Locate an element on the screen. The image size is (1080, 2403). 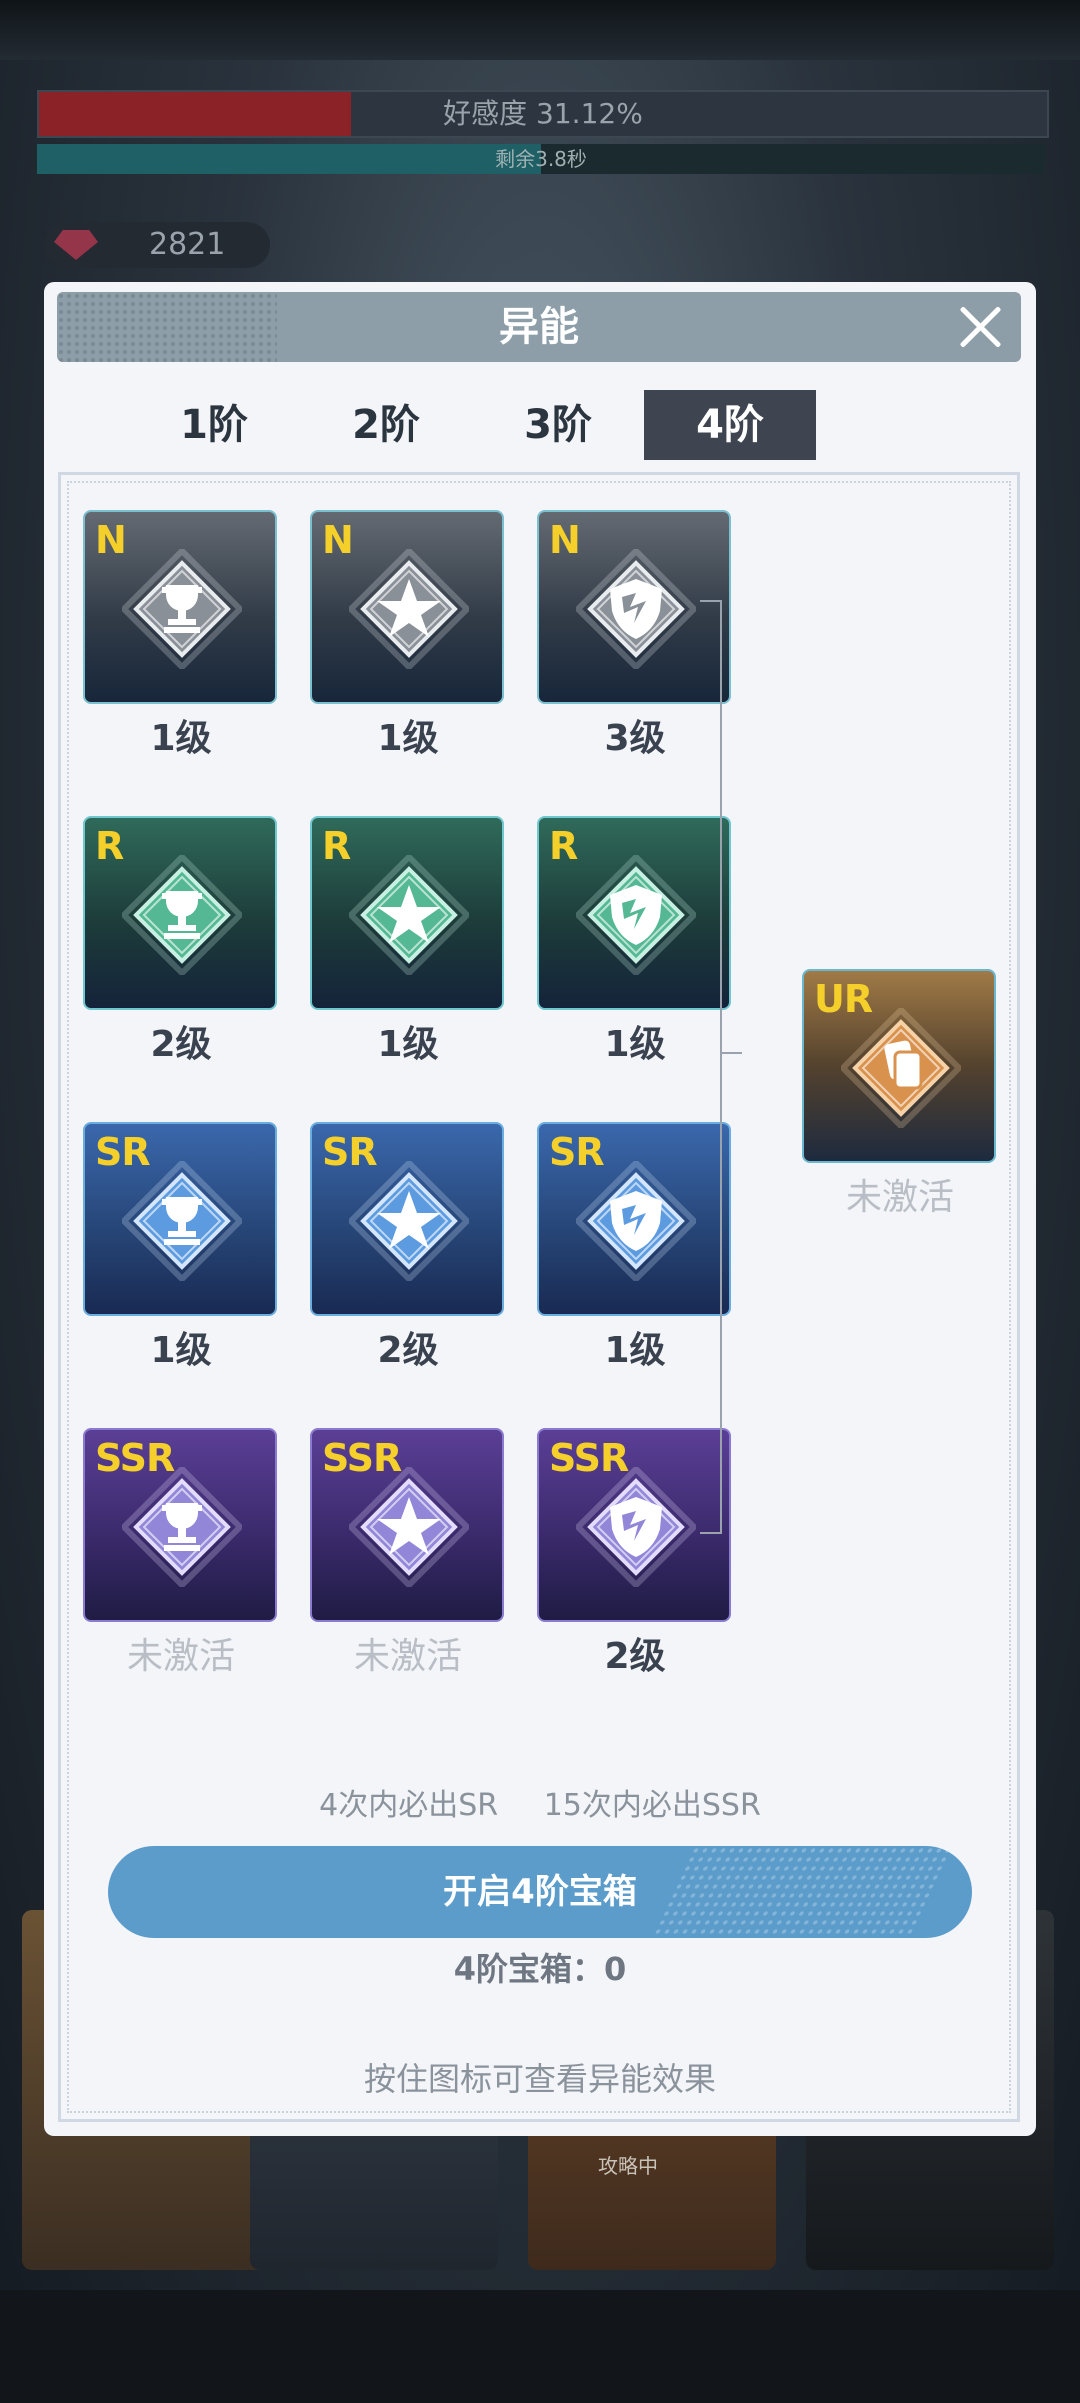
pity-info: 4次内必出SR 15次内必出SSR is located at coordinates (540, 1802).